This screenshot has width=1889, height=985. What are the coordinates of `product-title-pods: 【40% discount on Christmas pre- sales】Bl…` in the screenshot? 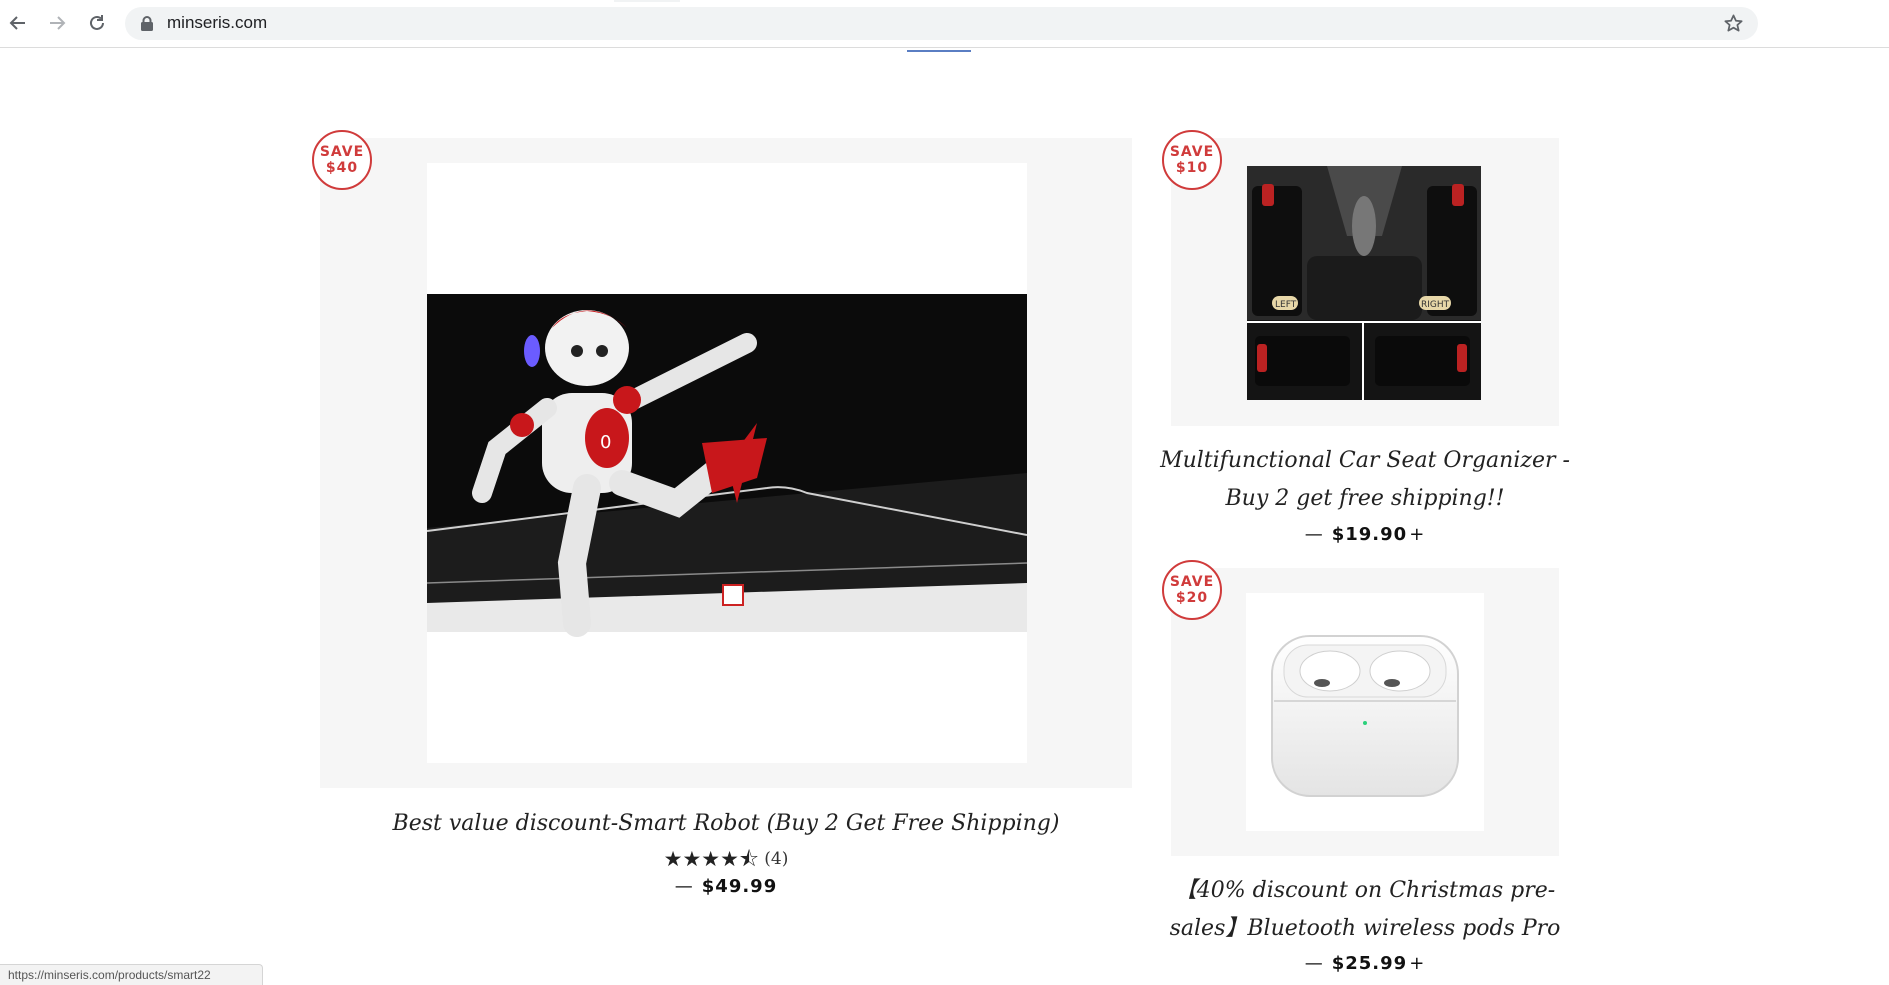 It's located at (1365, 910).